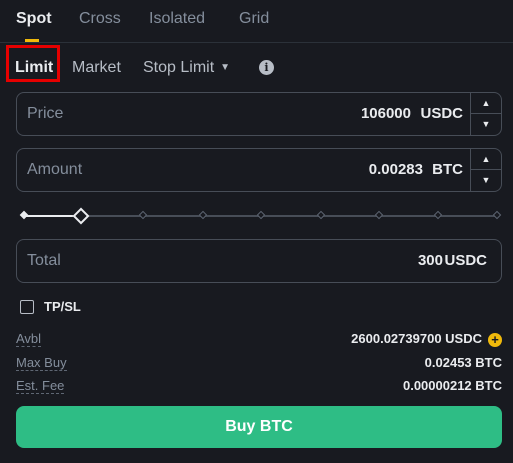 The width and height of the screenshot is (513, 463). I want to click on amount-stepper: ▲ ▼, so click(485, 170).